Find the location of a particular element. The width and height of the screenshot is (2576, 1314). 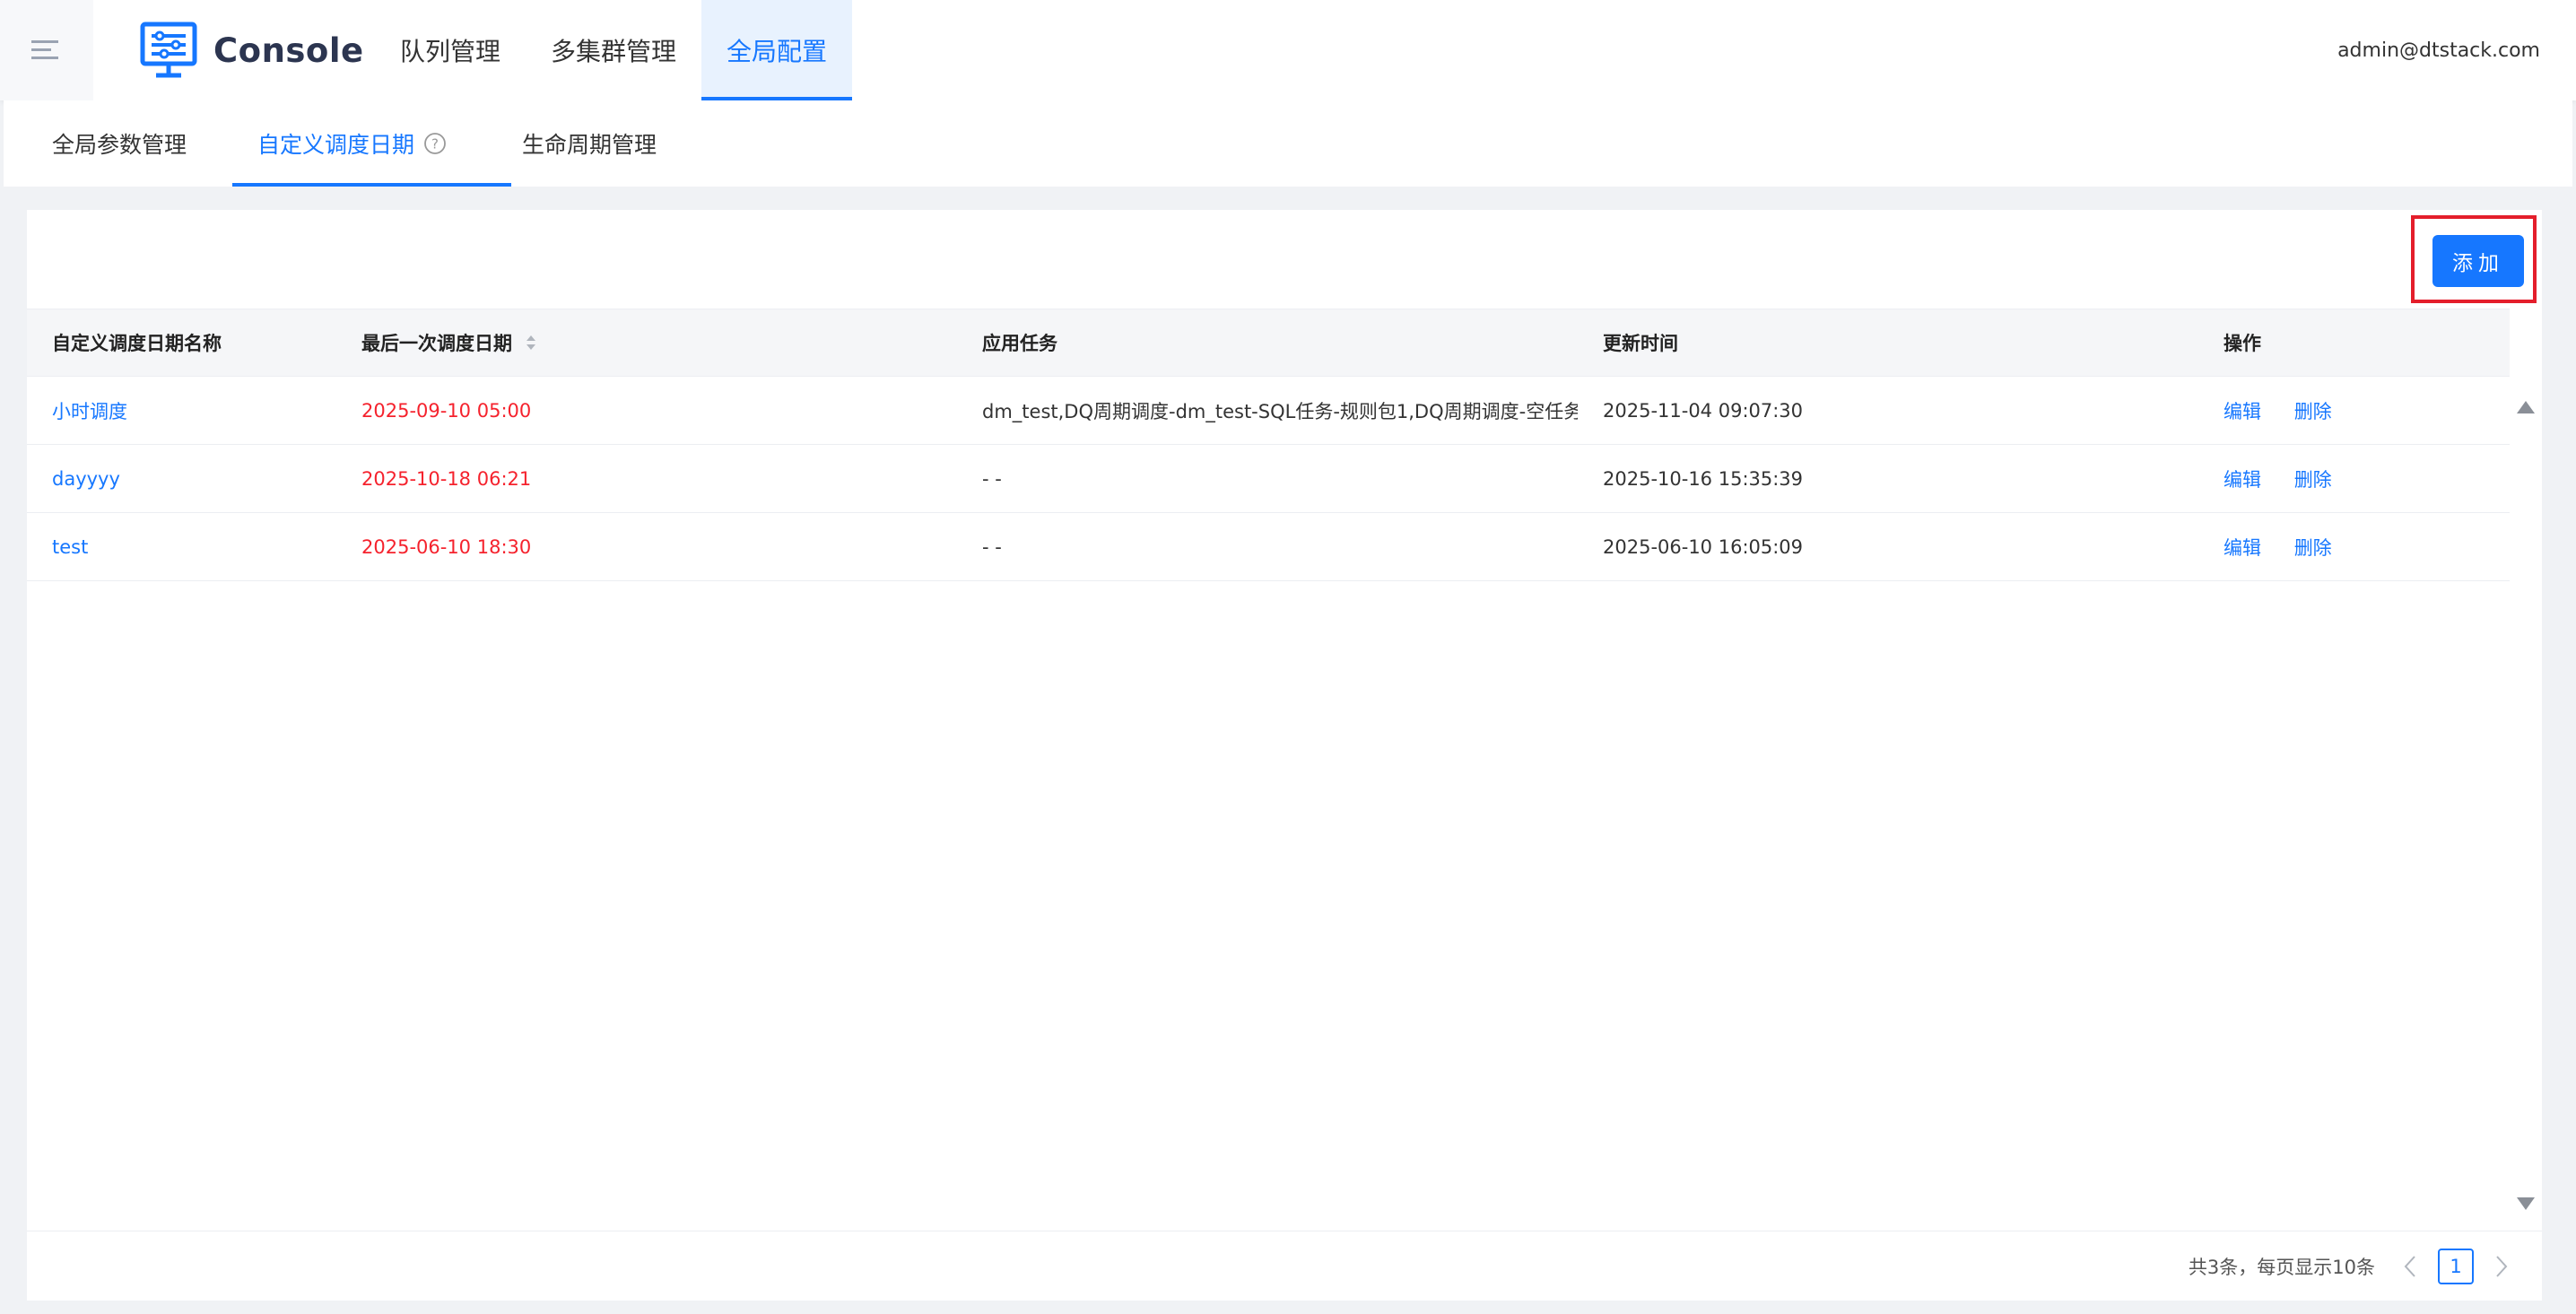

sort-icon is located at coordinates (531, 342).